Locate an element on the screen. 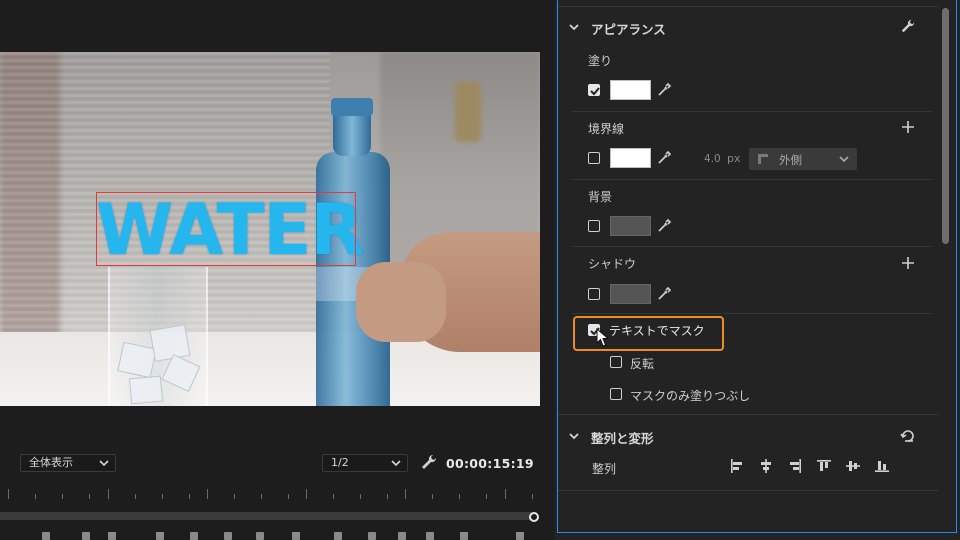 The width and height of the screenshot is (960, 540). zoom-level-select: 全体表示 is located at coordinates (68, 463).